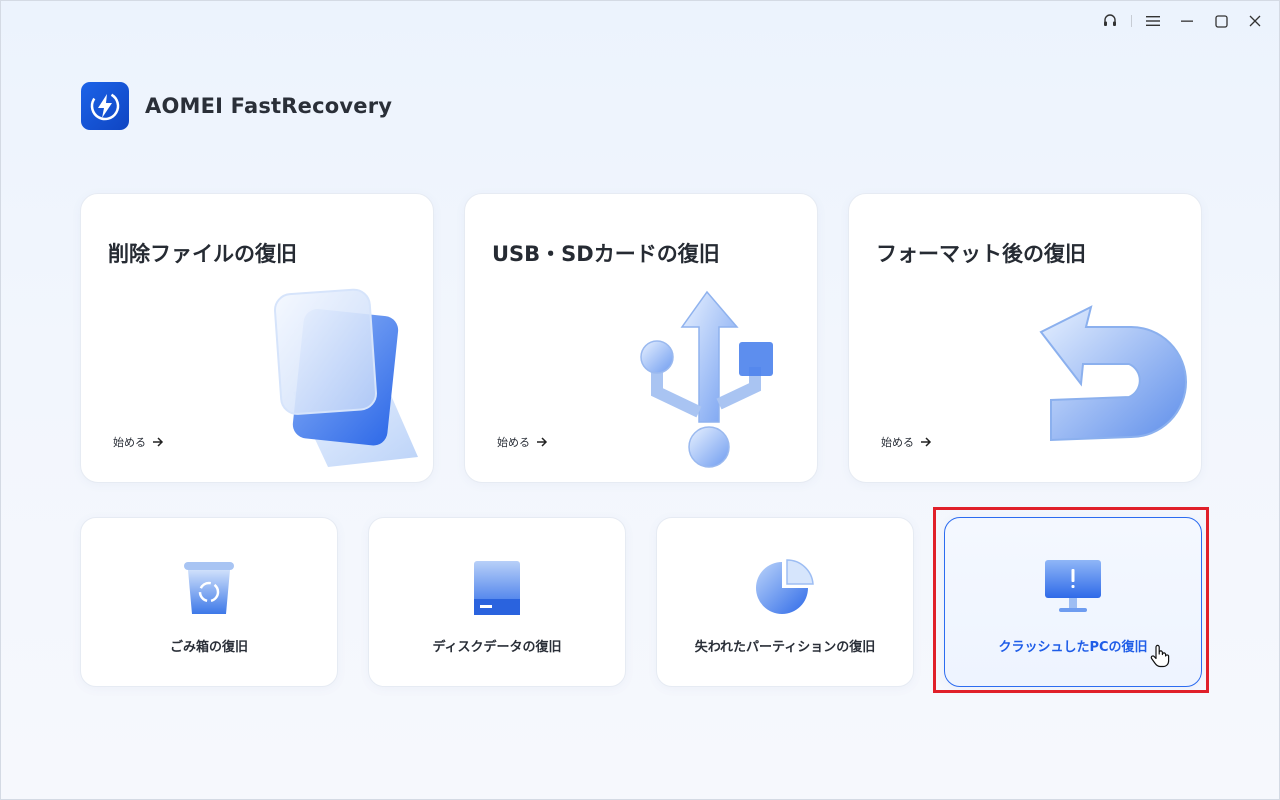 This screenshot has width=1280, height=800. What do you see at coordinates (1110, 21) in the screenshot?
I see `support-headset-icon` at bounding box center [1110, 21].